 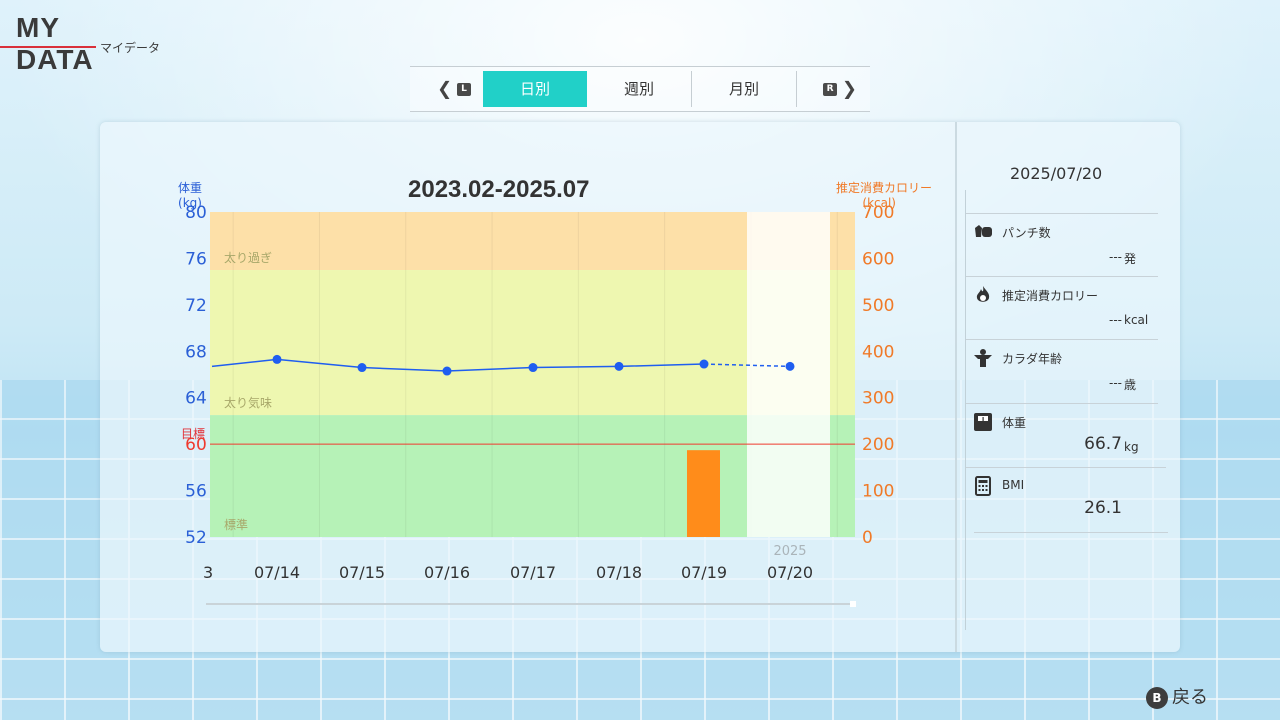 What do you see at coordinates (196, 213) in the screenshot?
I see `left-axis-tick: 80` at bounding box center [196, 213].